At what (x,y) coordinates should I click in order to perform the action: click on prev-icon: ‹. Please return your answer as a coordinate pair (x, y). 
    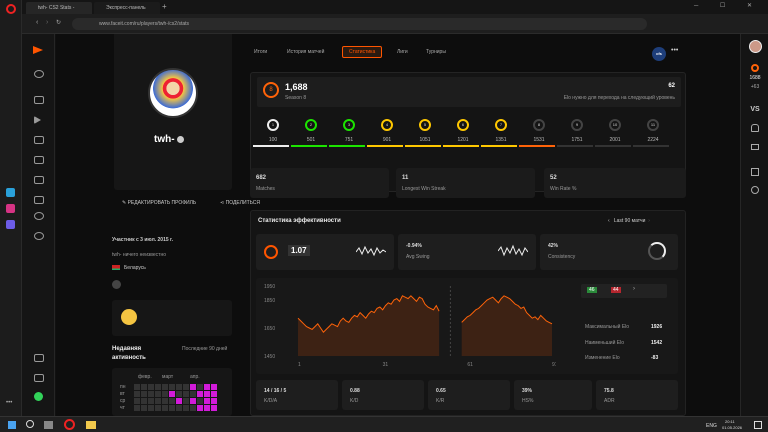
    Looking at the image, I should click on (609, 221).